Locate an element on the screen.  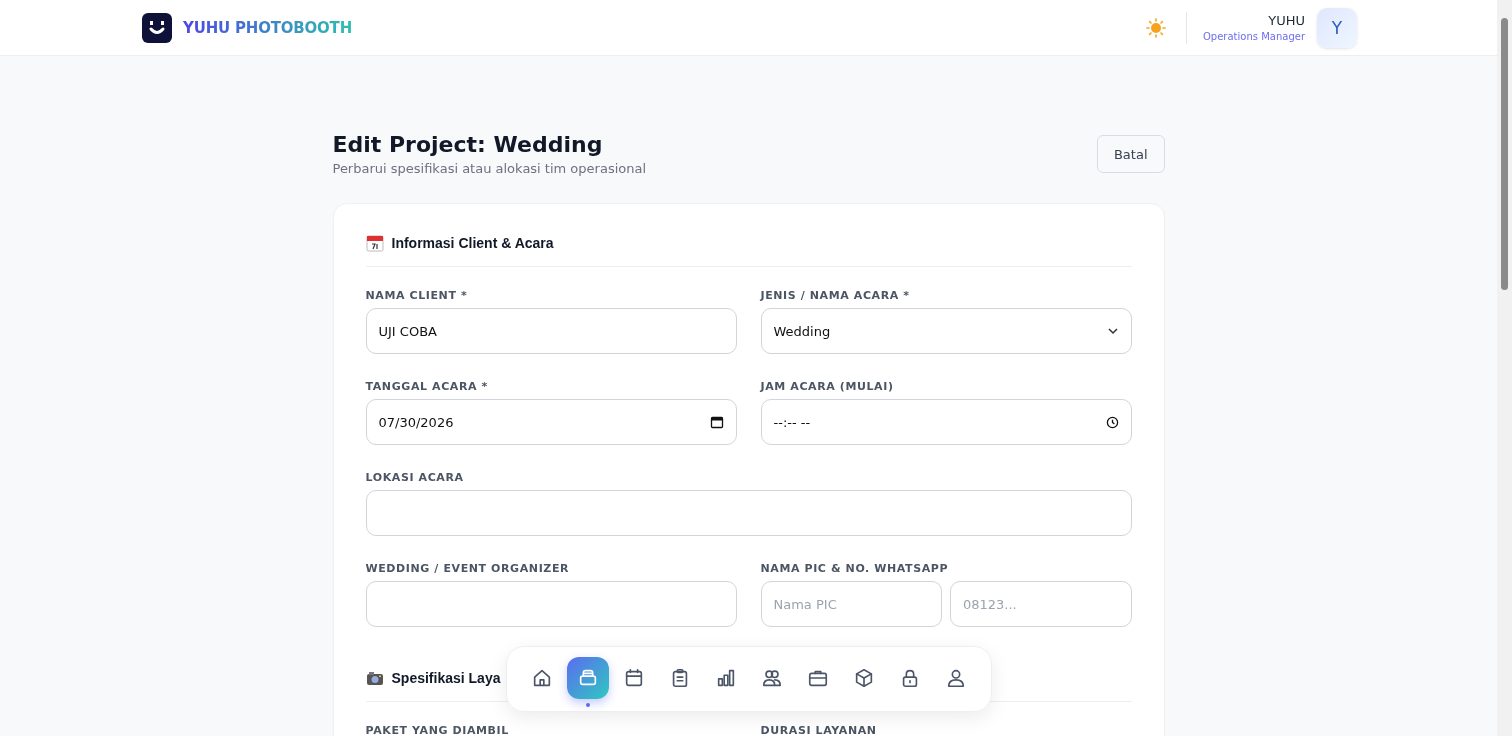
section-title: Informasi Client & Acara is located at coordinates (472, 243).